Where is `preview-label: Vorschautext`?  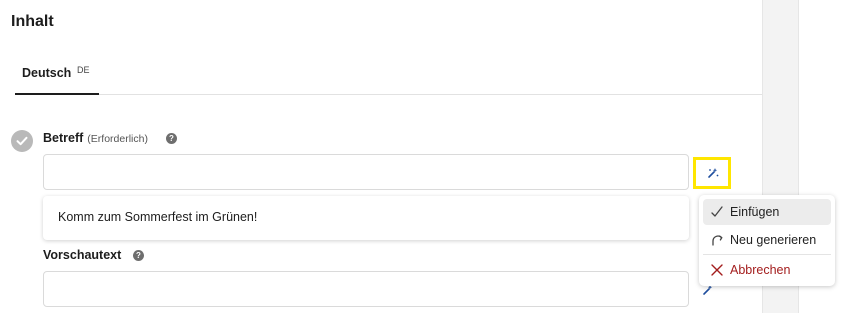
preview-label: Vorschautext is located at coordinates (82, 255).